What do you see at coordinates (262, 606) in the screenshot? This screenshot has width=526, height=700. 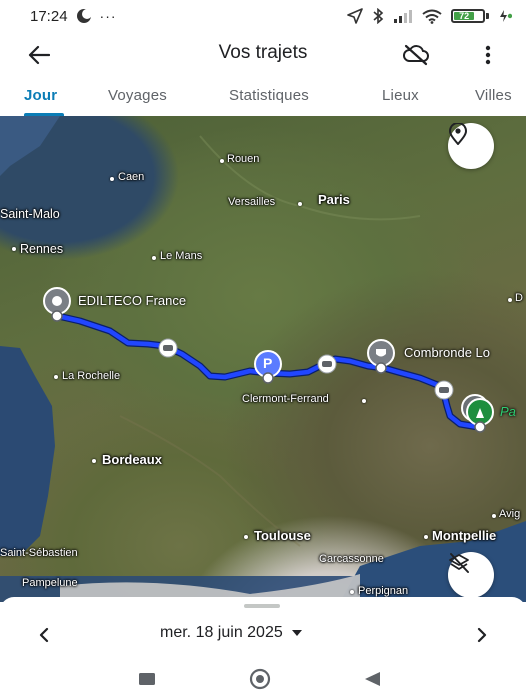 I see `sheet-handle` at bounding box center [262, 606].